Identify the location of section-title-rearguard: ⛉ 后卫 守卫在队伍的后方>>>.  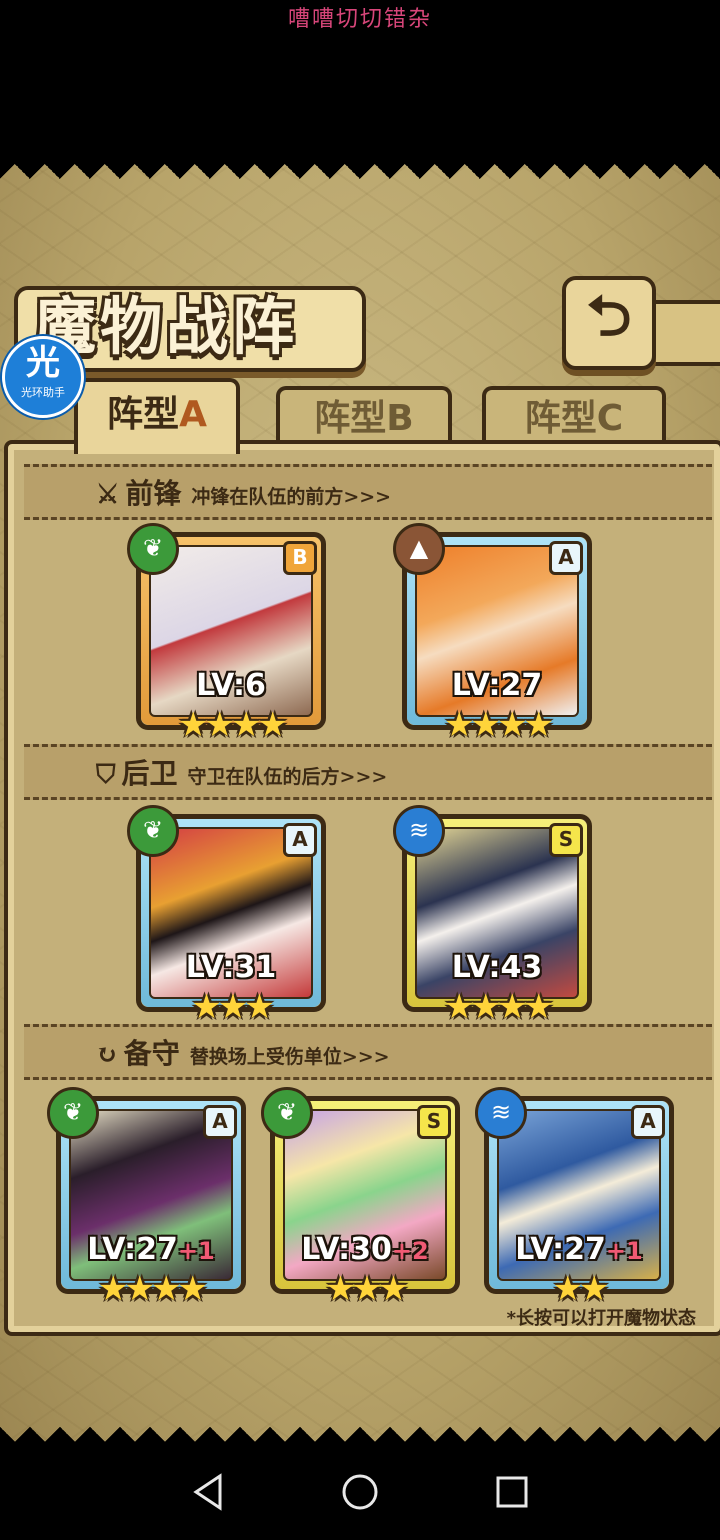
(242, 773).